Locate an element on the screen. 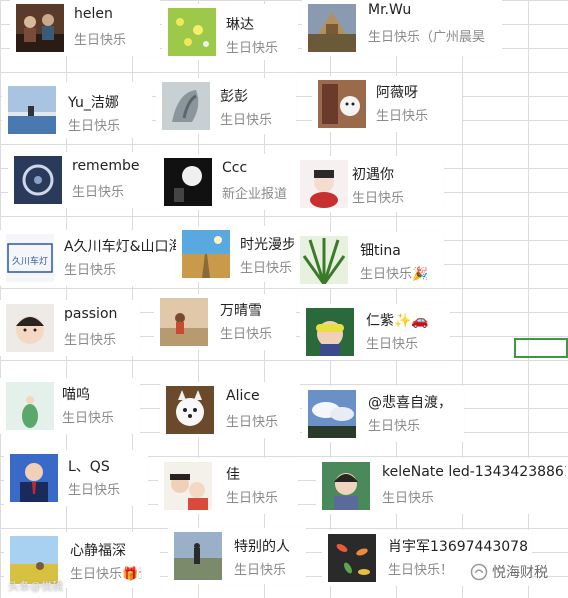  contact-name: 肖宇军13697443078 is located at coordinates (458, 547).